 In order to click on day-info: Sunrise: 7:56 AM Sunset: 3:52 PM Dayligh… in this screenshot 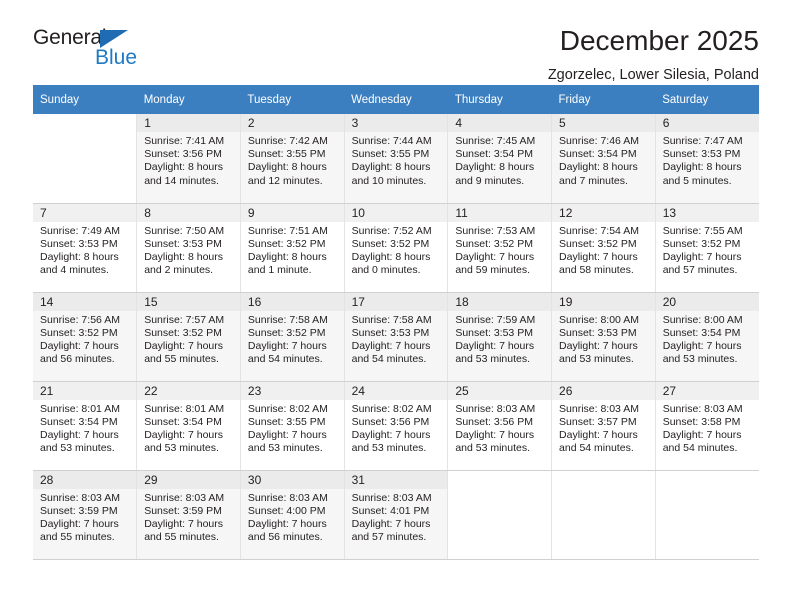, I will do `click(84, 339)`.